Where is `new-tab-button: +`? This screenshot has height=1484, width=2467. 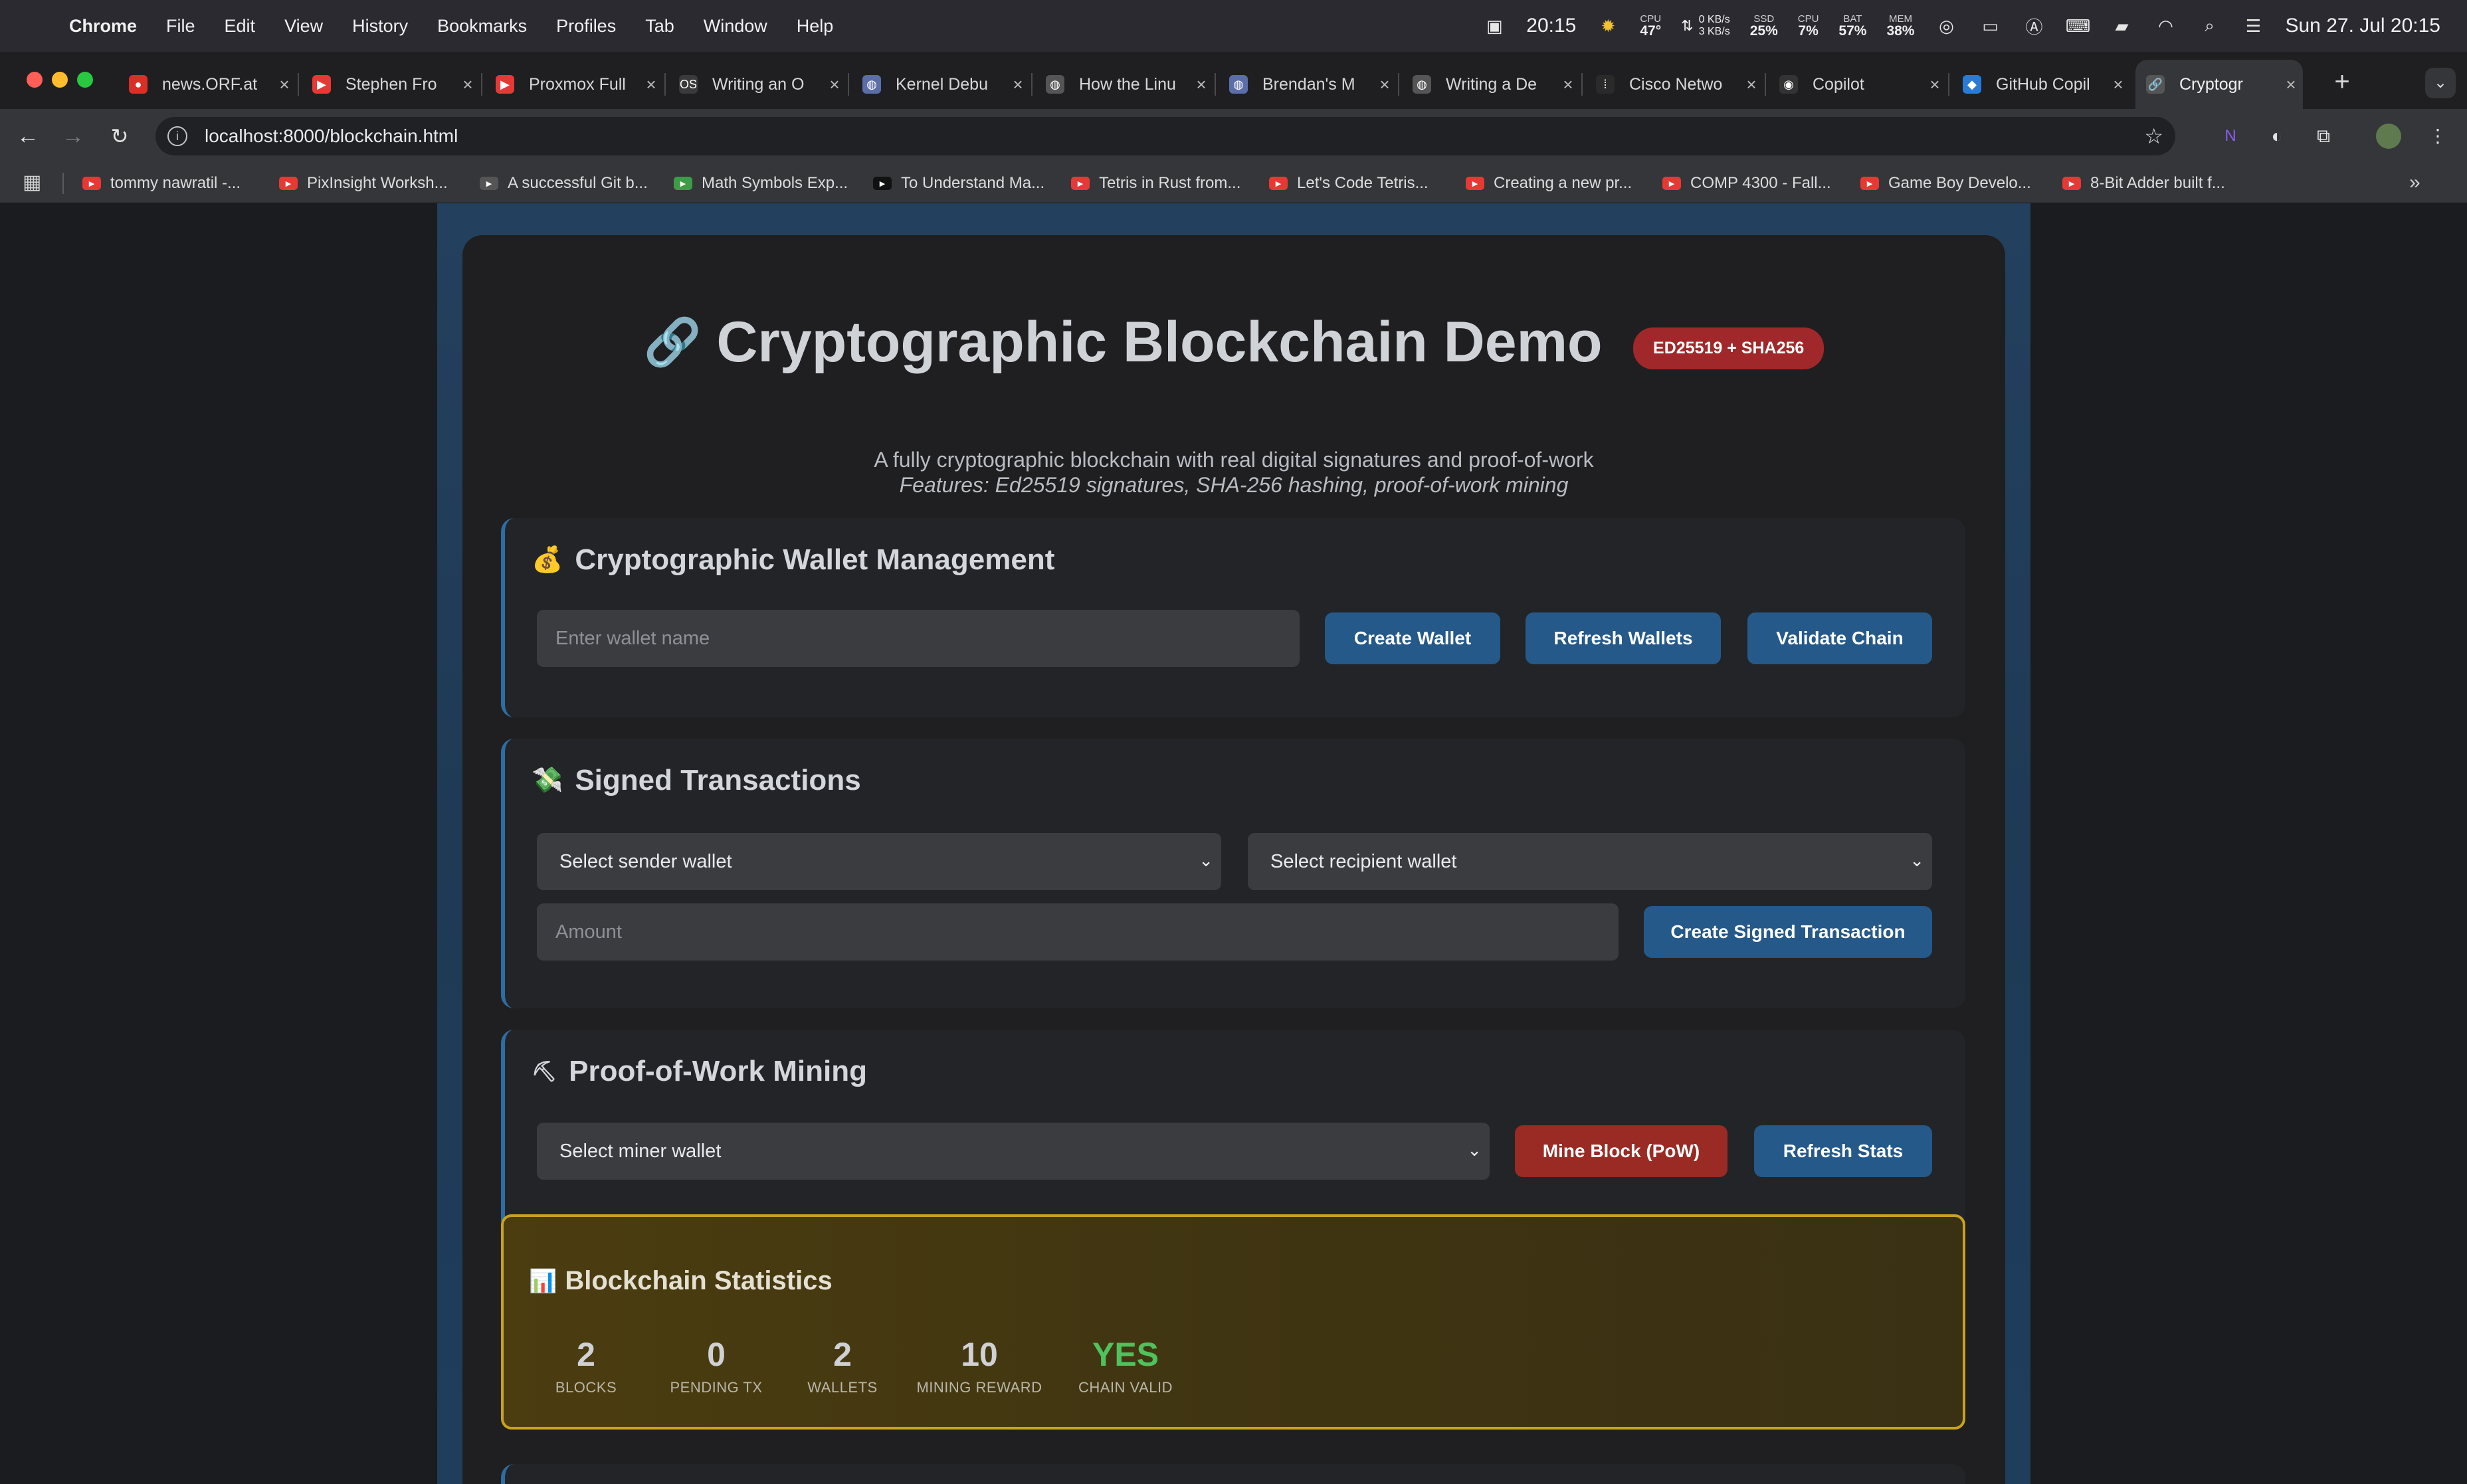
new-tab-button: + is located at coordinates (2342, 82).